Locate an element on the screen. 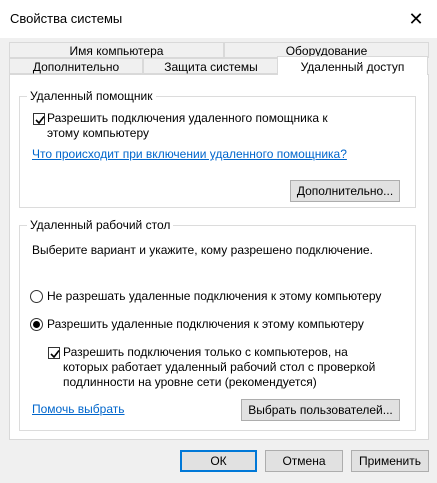  close-icon: ✕ is located at coordinates (416, 19).